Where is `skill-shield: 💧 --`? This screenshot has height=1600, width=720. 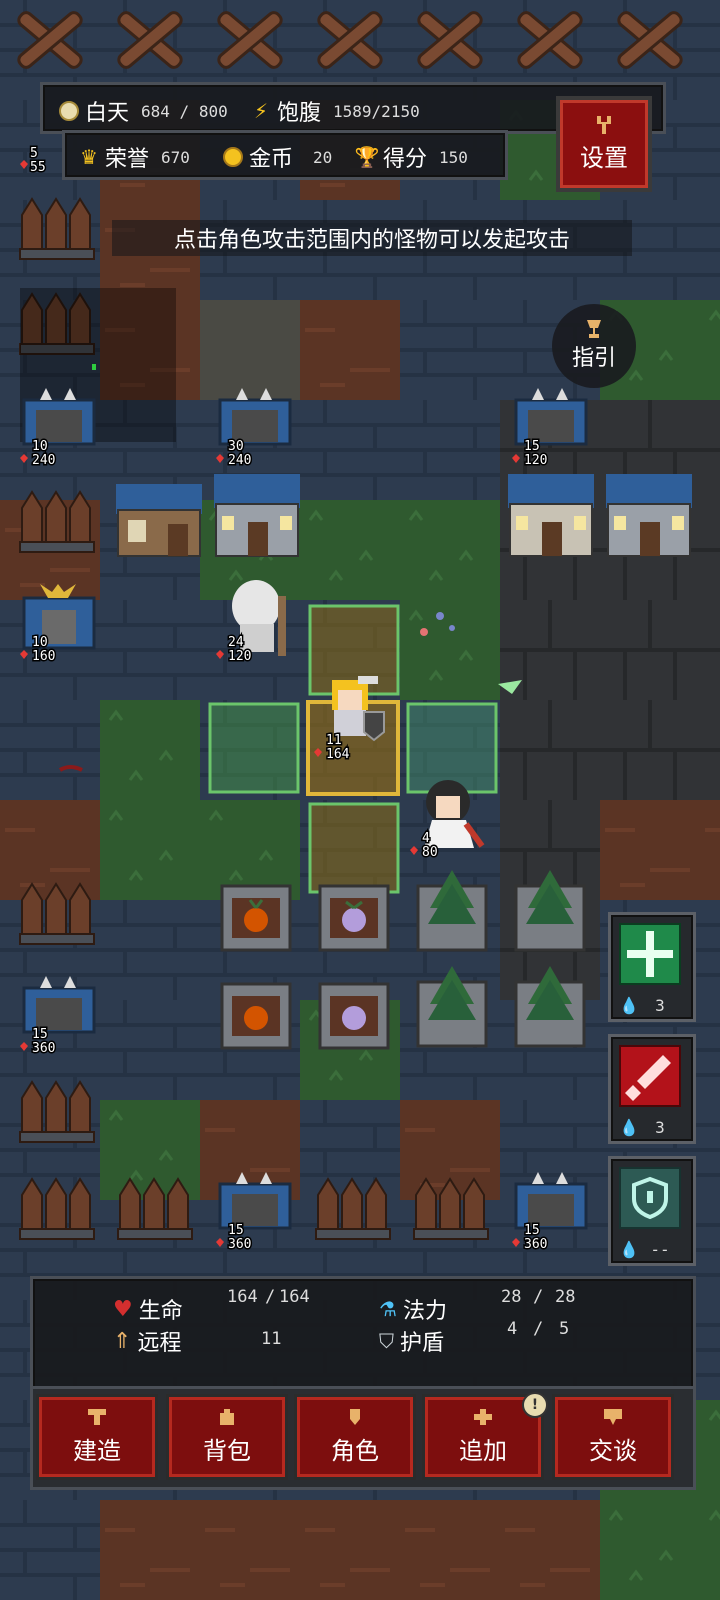 skill-shield: 💧 -- is located at coordinates (652, 1211).